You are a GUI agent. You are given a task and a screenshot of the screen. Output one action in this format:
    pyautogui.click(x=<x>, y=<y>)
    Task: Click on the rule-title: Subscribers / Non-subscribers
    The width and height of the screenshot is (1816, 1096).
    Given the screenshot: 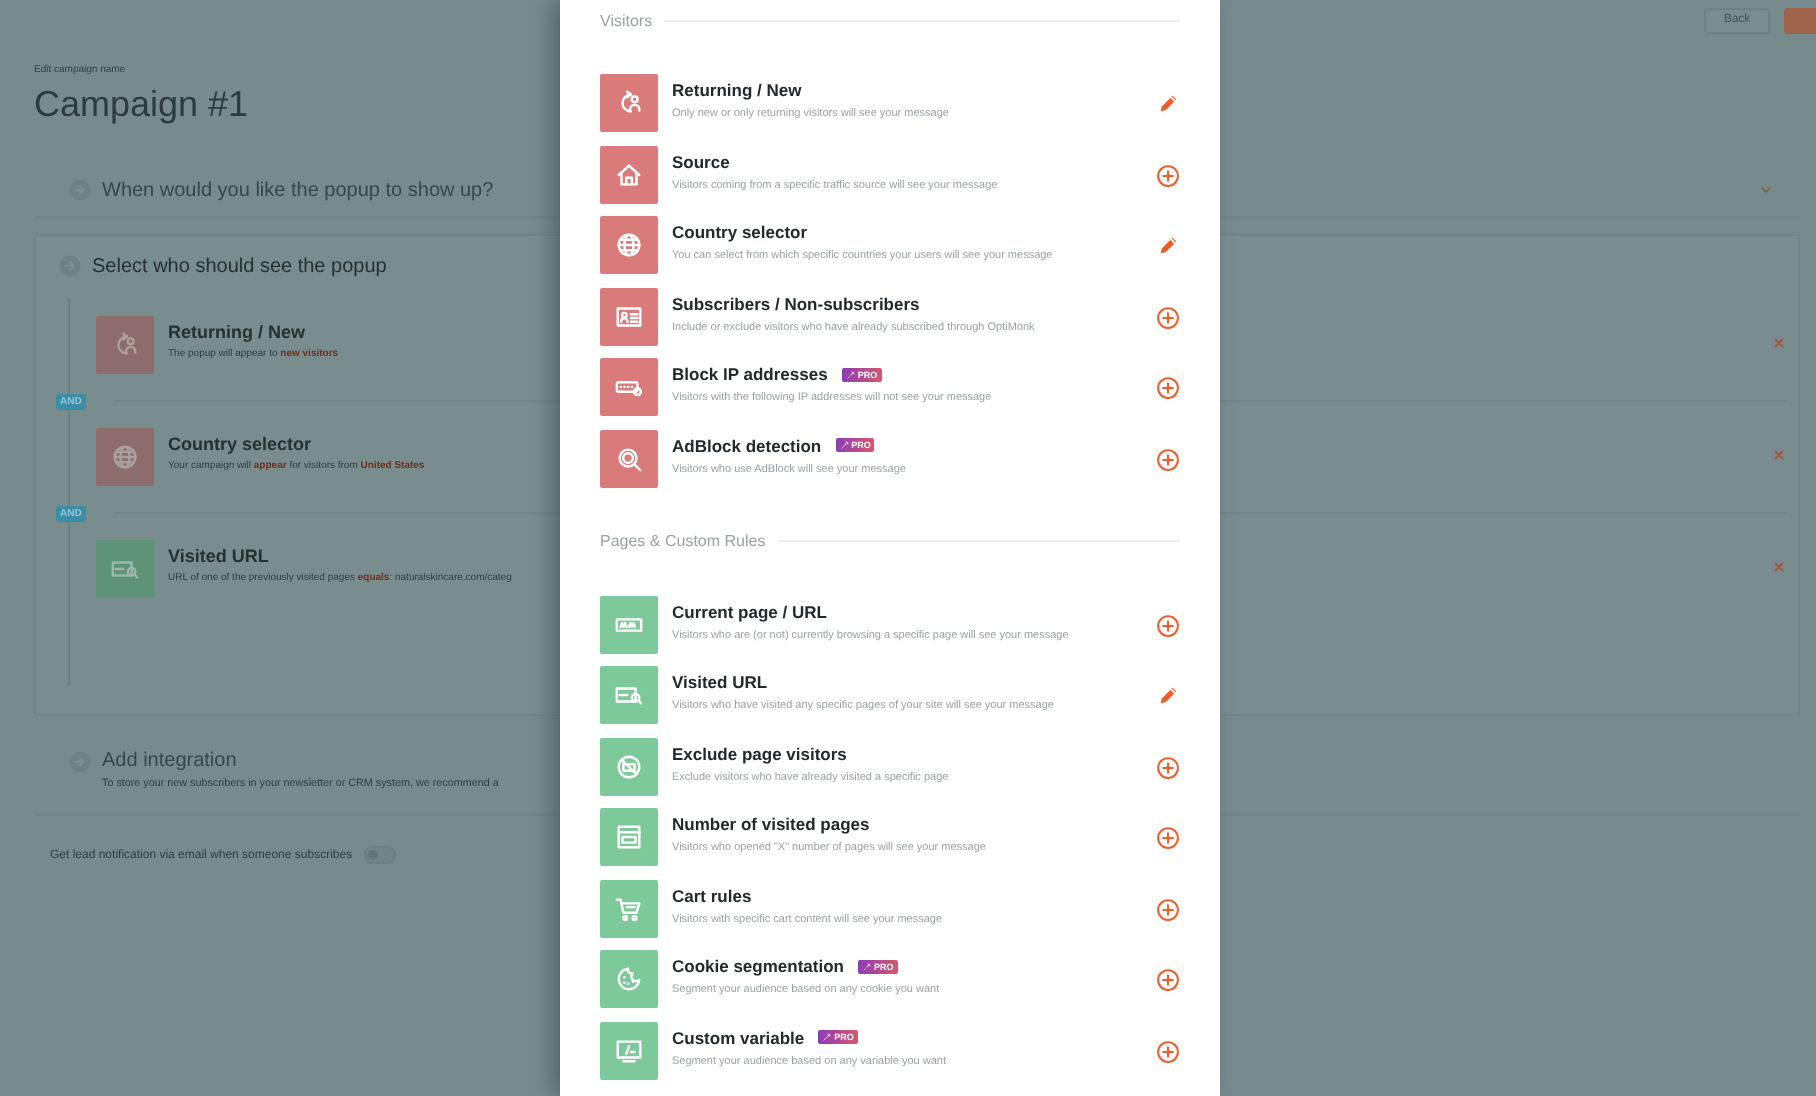 What is the action you would take?
    pyautogui.click(x=796, y=303)
    